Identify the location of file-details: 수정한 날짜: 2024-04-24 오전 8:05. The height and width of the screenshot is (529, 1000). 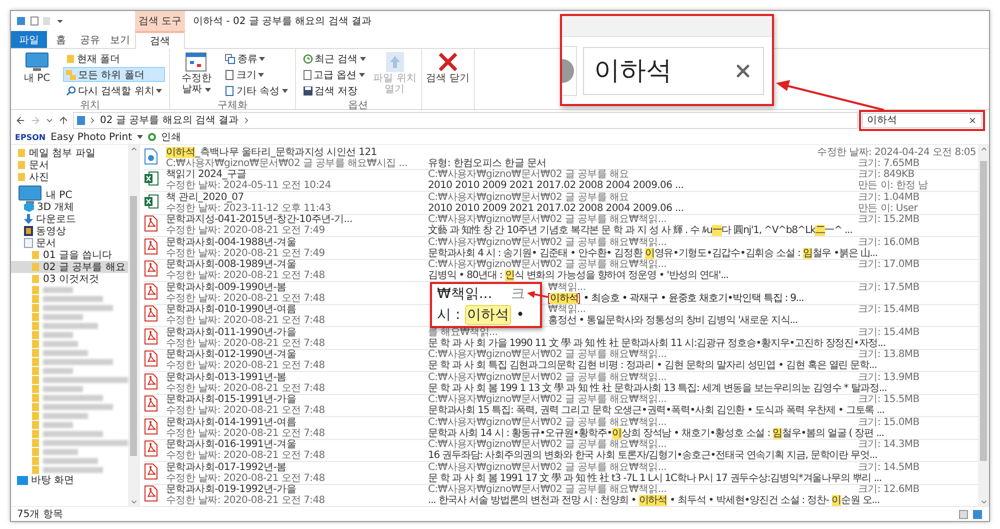
(896, 152).